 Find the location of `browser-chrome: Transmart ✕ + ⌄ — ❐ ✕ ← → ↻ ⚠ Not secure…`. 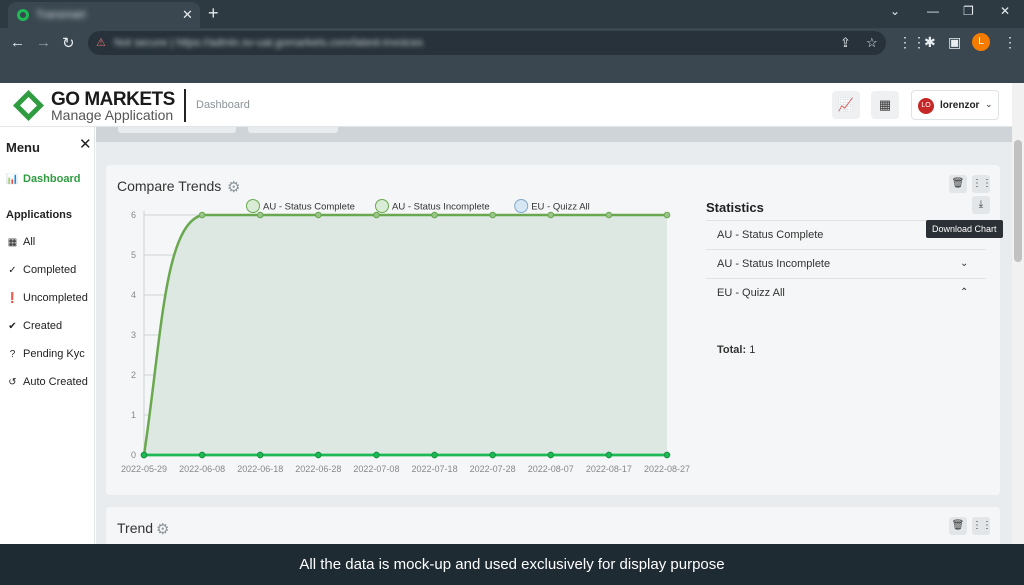

browser-chrome: Transmart ✕ + ⌄ — ❐ ✕ ← → ↻ ⚠ Not secure… is located at coordinates (512, 41).